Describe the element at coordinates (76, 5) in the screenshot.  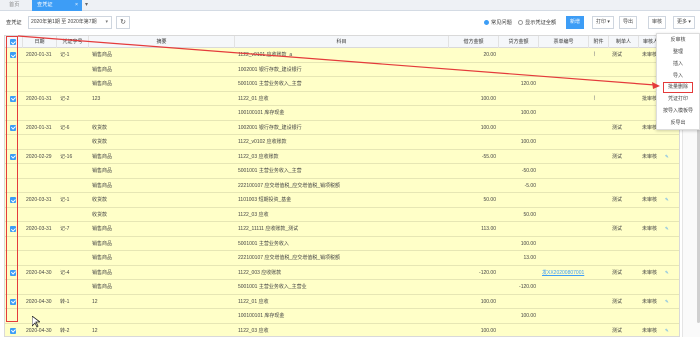
I see `close-icon: ×` at that location.